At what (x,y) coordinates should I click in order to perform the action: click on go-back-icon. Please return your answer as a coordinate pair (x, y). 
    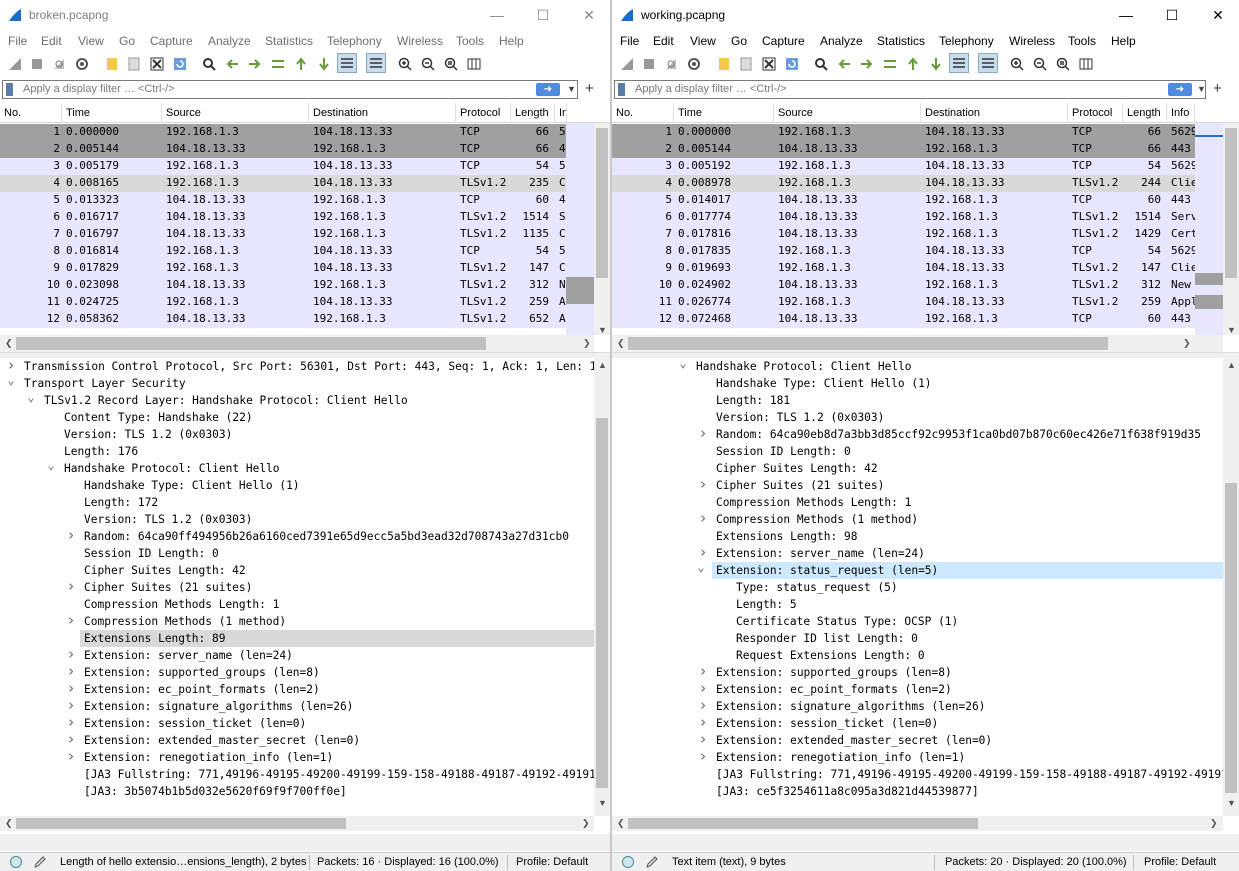
    Looking at the image, I should click on (231, 63).